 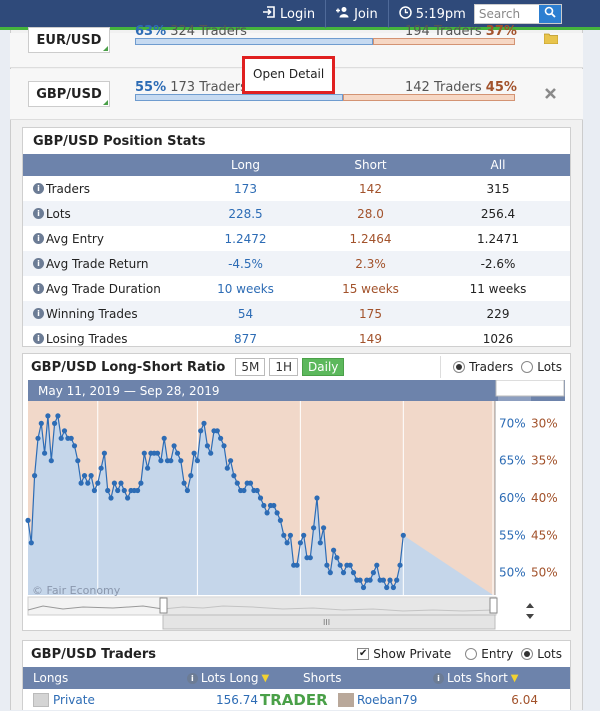 What do you see at coordinates (530, 611) in the screenshot?
I see `up-down-arrows-icon` at bounding box center [530, 611].